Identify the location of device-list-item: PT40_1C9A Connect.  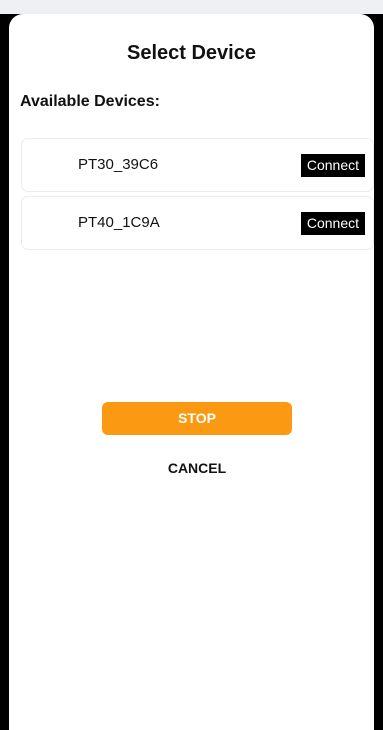
(197, 223).